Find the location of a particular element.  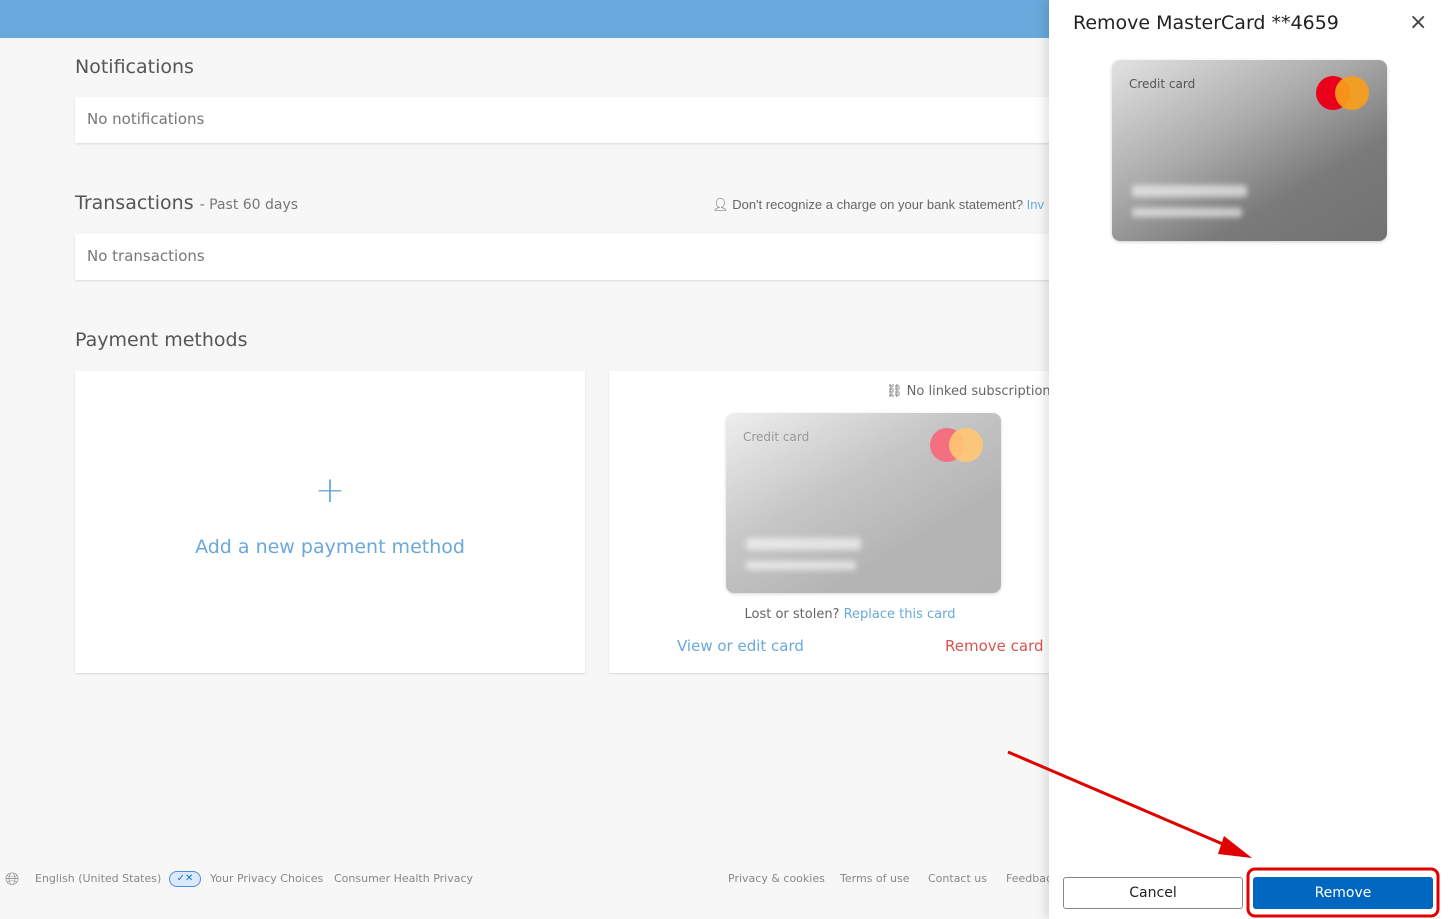

annotation-arrow is located at coordinates (1120, 800).